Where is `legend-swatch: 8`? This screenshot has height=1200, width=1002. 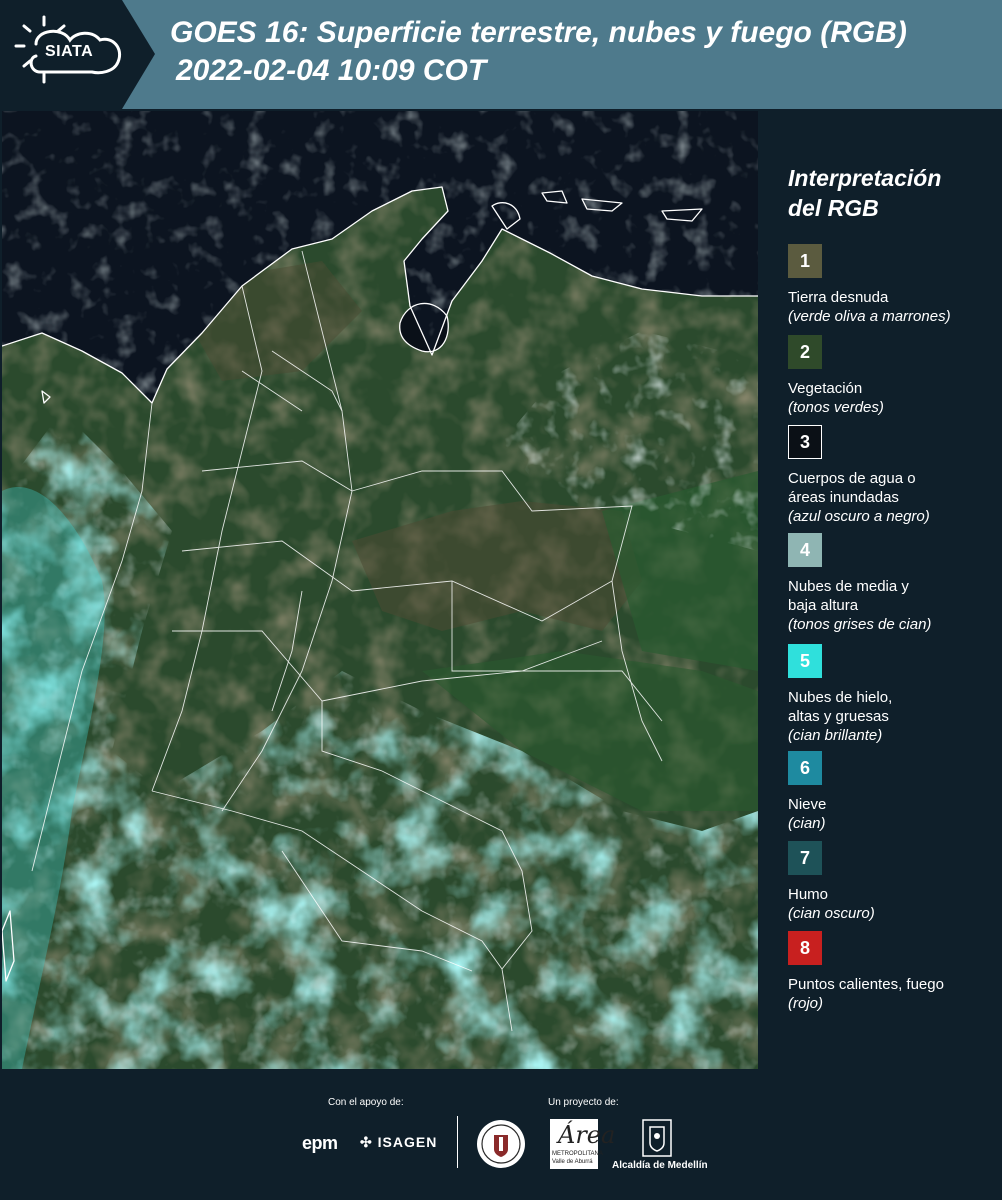 legend-swatch: 8 is located at coordinates (805, 948).